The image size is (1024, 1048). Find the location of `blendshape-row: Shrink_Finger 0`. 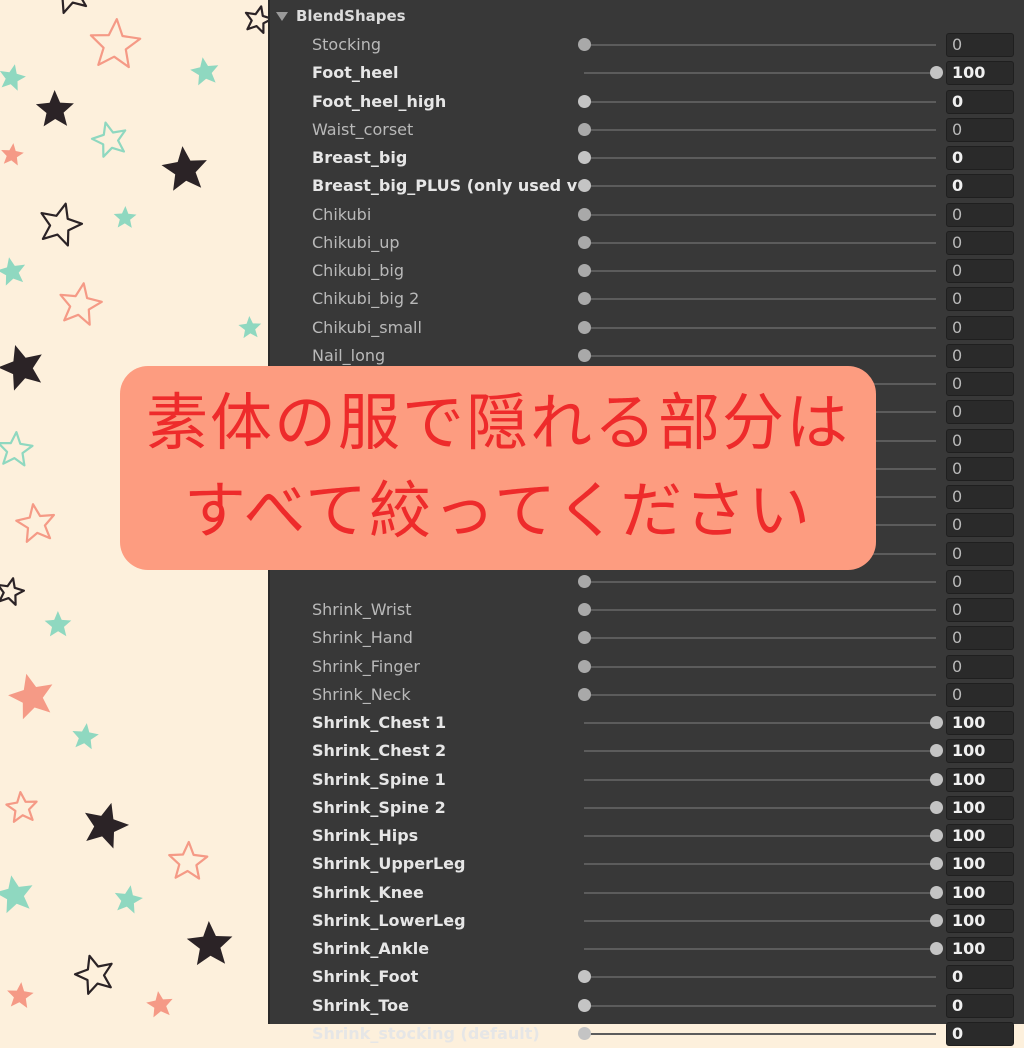

blendshape-row: Shrink_Finger 0 is located at coordinates (647, 667).